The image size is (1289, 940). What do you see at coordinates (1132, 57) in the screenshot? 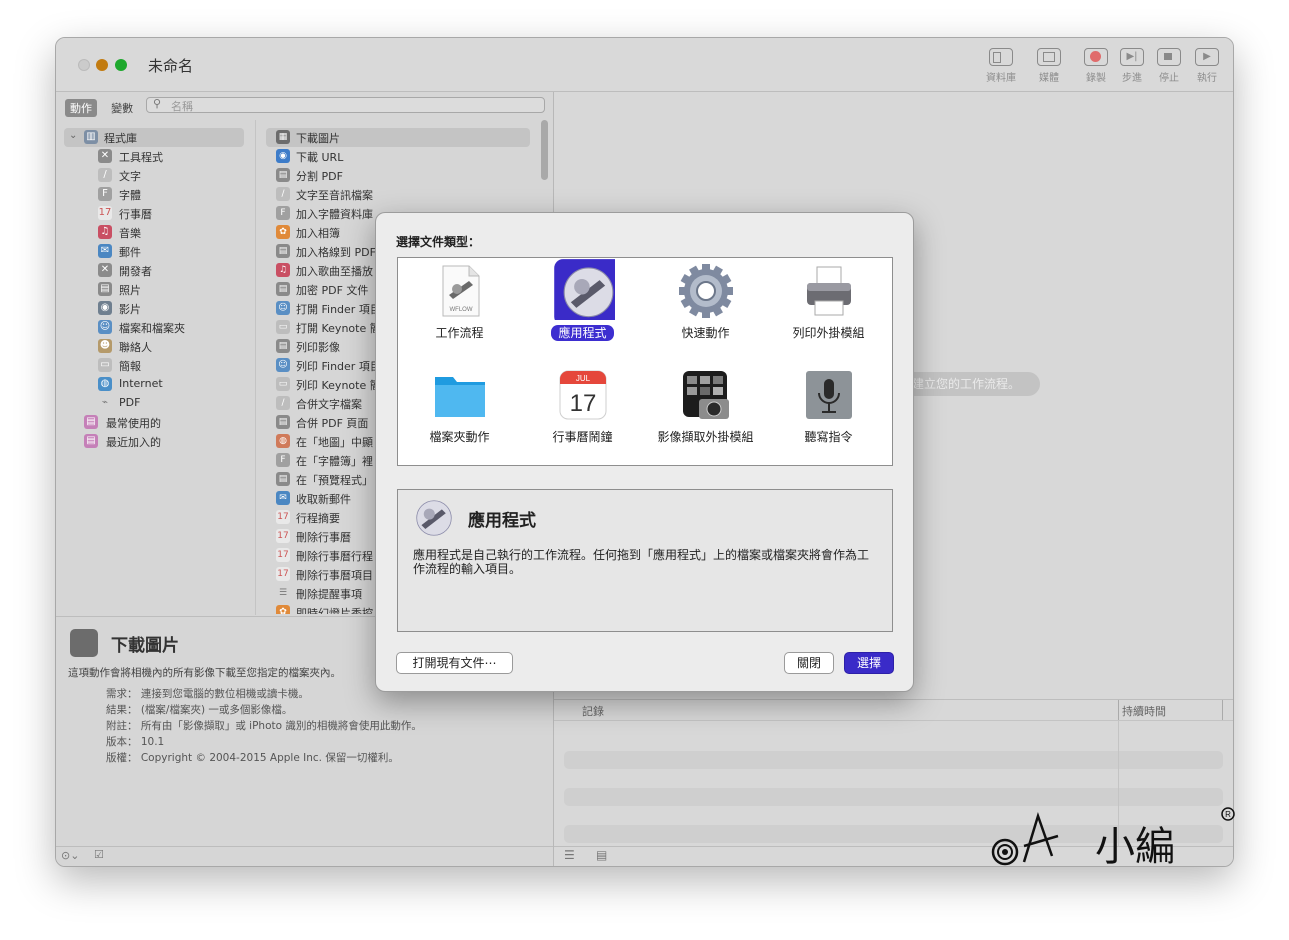
I see `step-icon: ▶|` at bounding box center [1132, 57].